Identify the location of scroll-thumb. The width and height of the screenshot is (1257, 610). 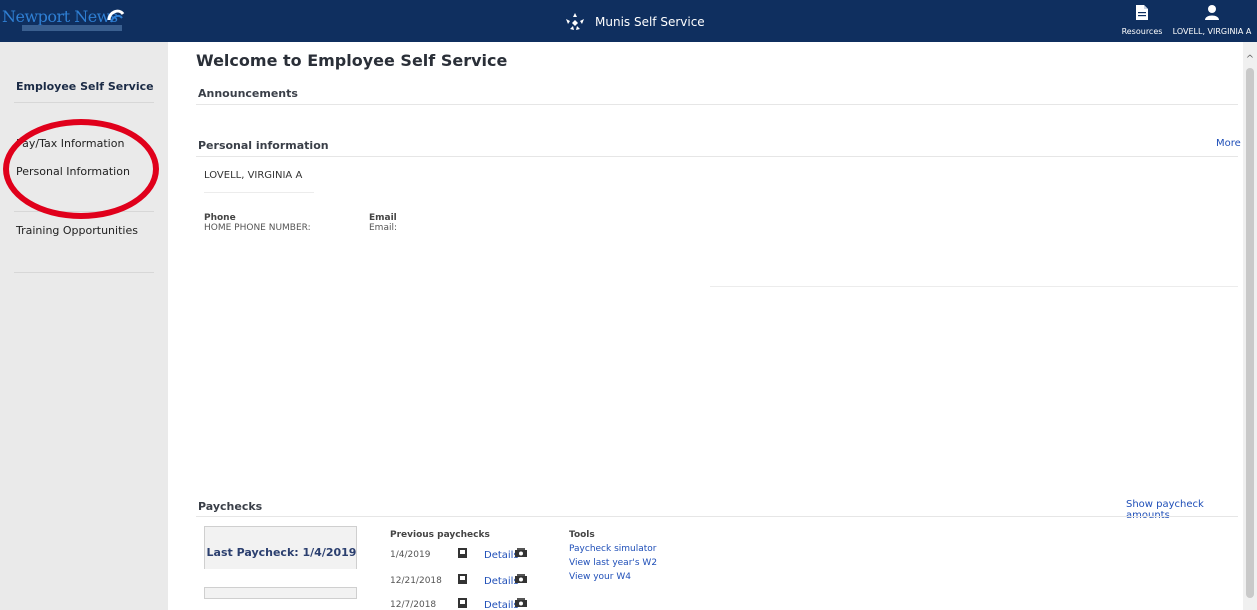
(1250, 333).